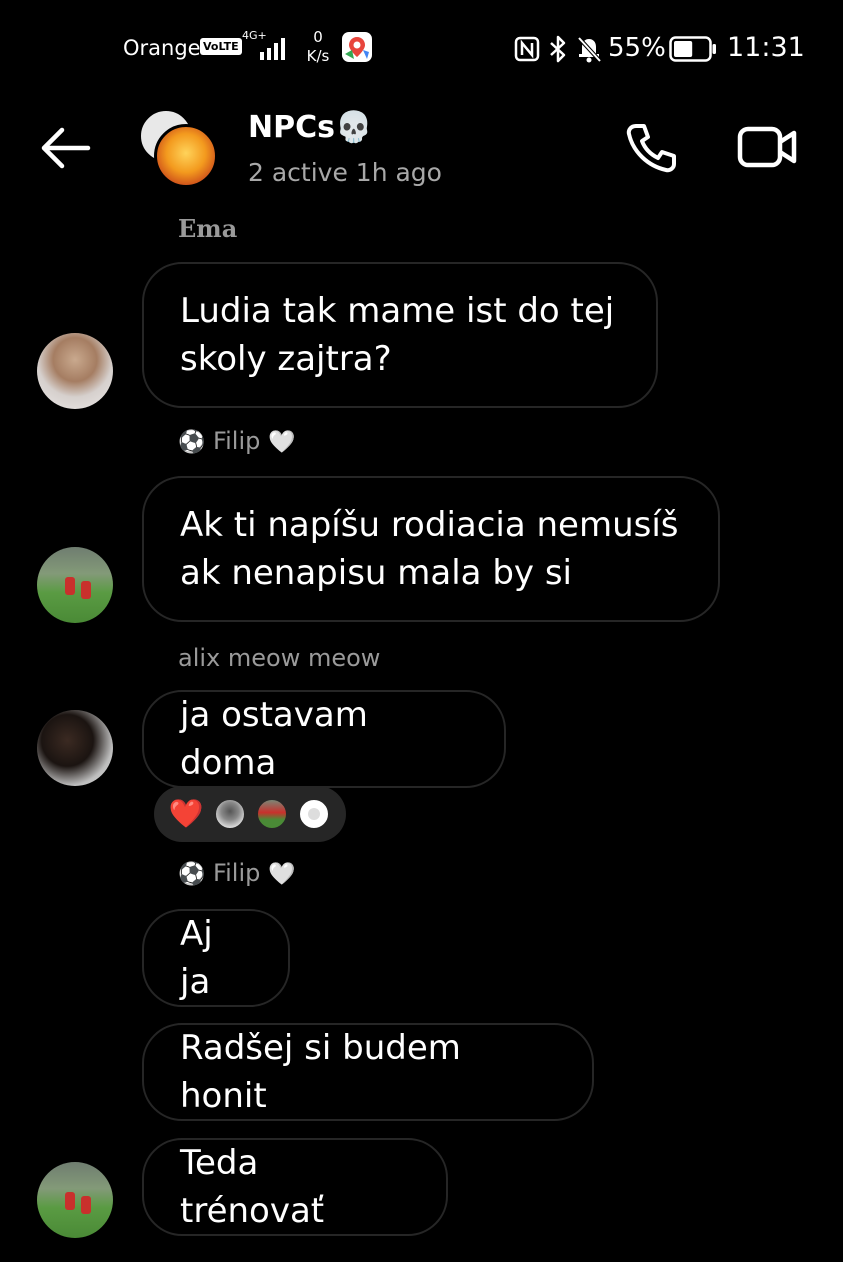  Describe the element at coordinates (589, 49) in the screenshot. I see `mute-icon` at that location.